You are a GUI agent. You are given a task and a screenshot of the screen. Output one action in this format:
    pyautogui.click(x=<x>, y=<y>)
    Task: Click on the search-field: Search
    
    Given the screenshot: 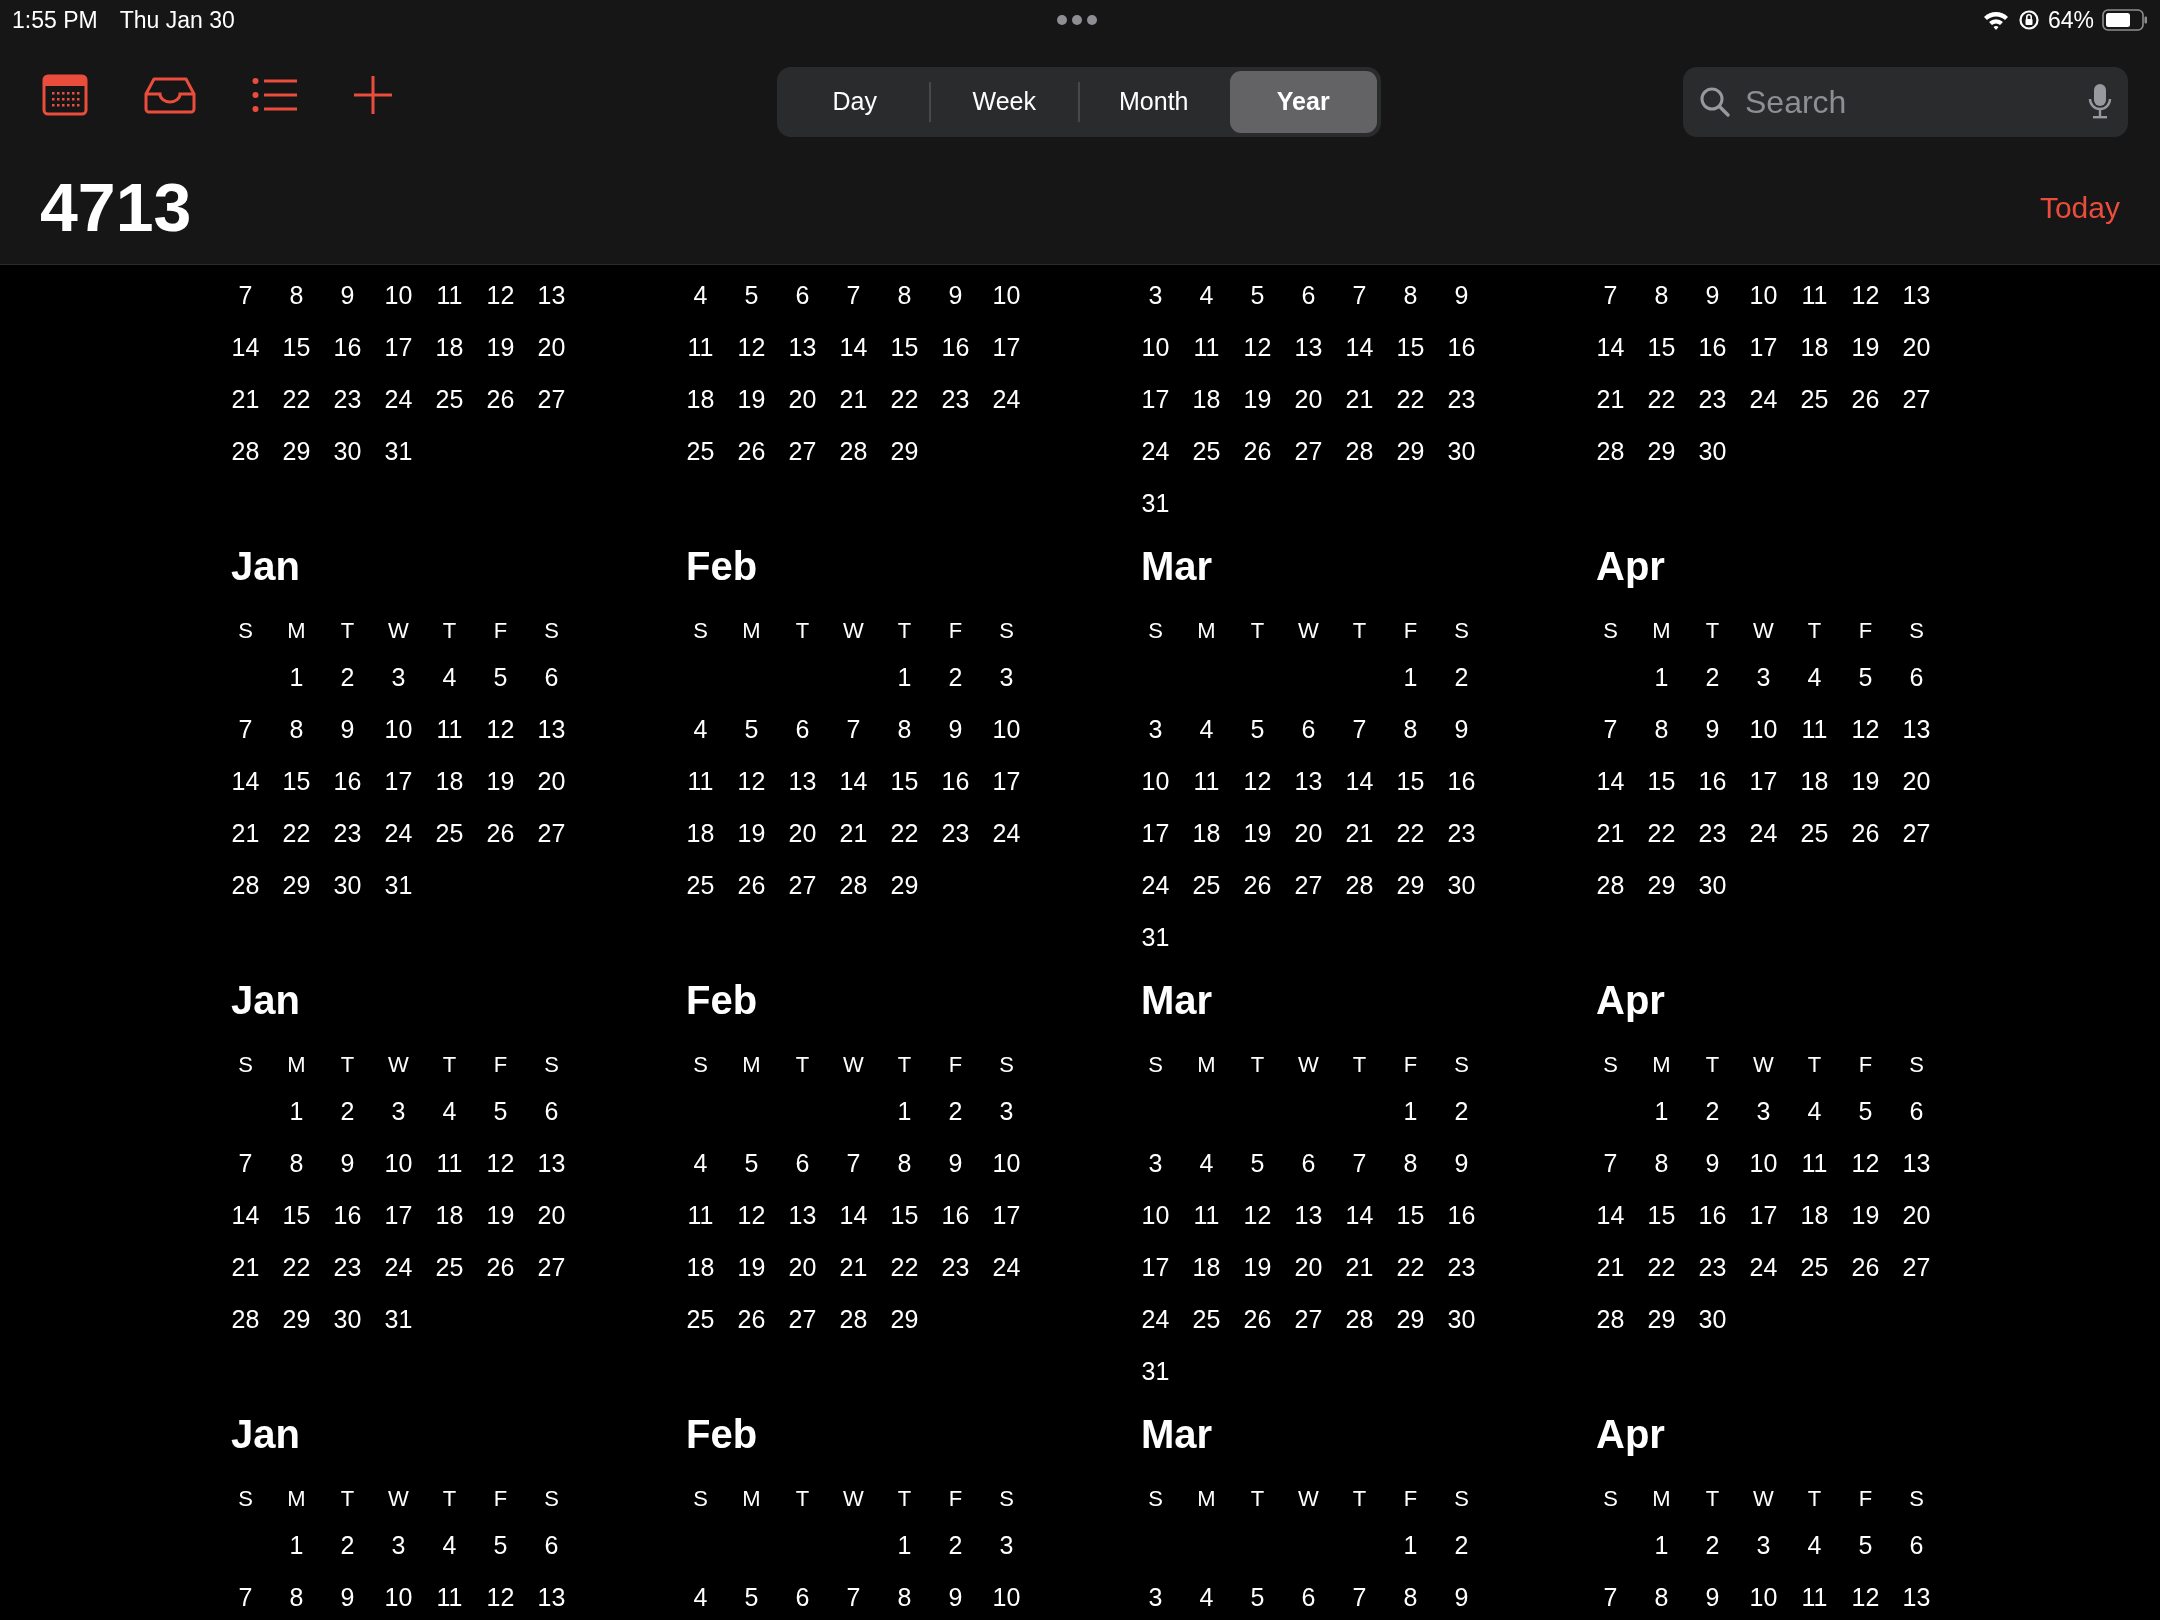 What is the action you would take?
    pyautogui.click(x=1905, y=102)
    